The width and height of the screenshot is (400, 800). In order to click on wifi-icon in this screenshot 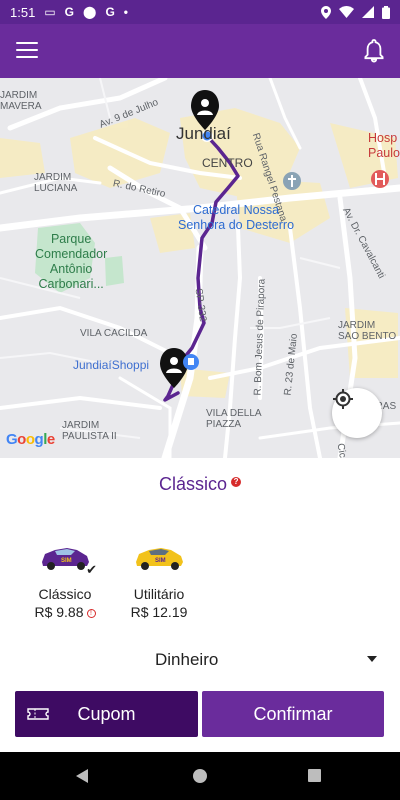, I will do `click(346, 12)`.